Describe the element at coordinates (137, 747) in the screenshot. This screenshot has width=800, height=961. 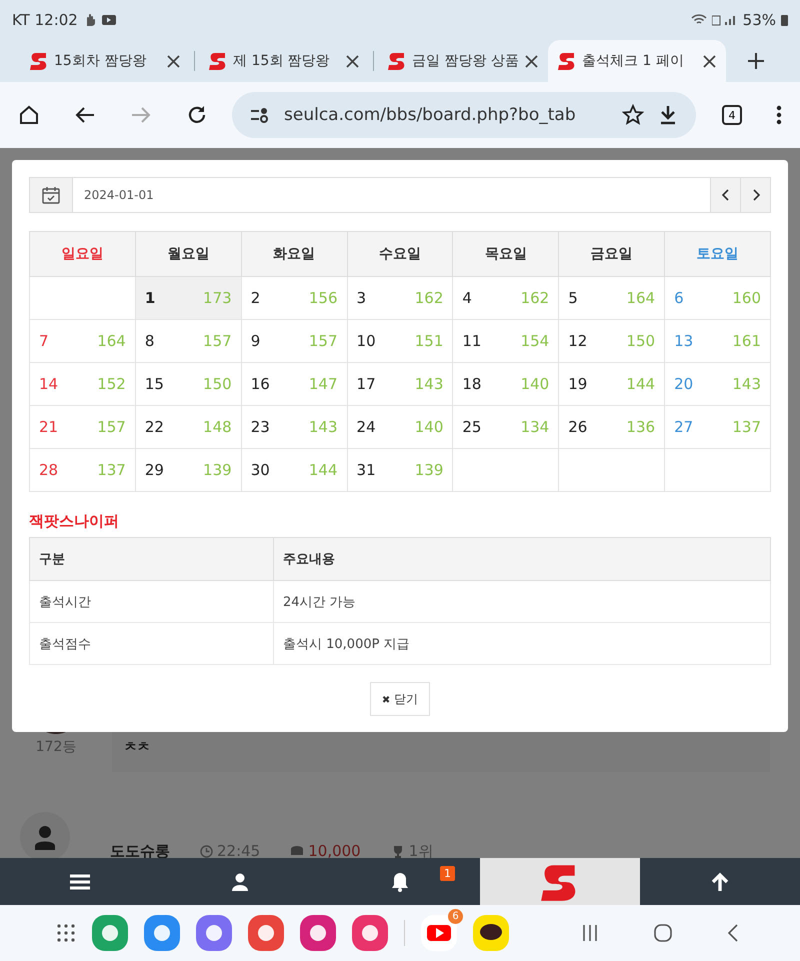
I see `comment-text: ㅊㅊ` at that location.